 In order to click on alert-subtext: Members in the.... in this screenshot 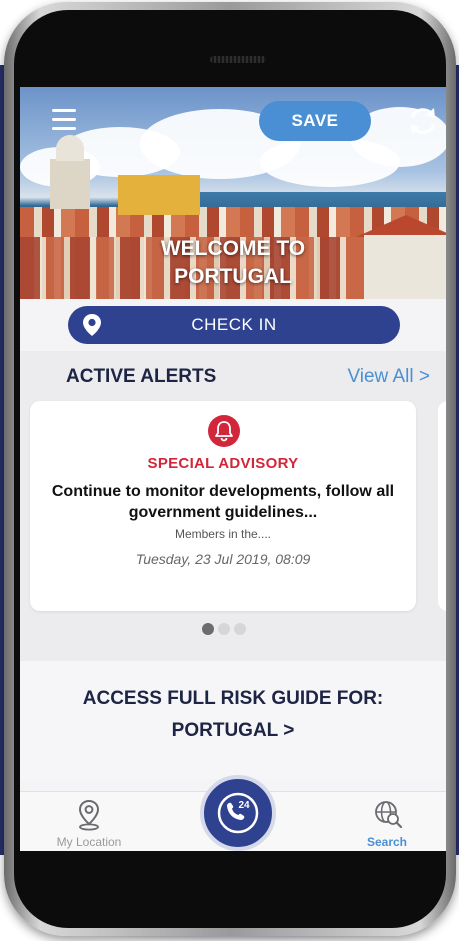, I will do `click(223, 534)`.